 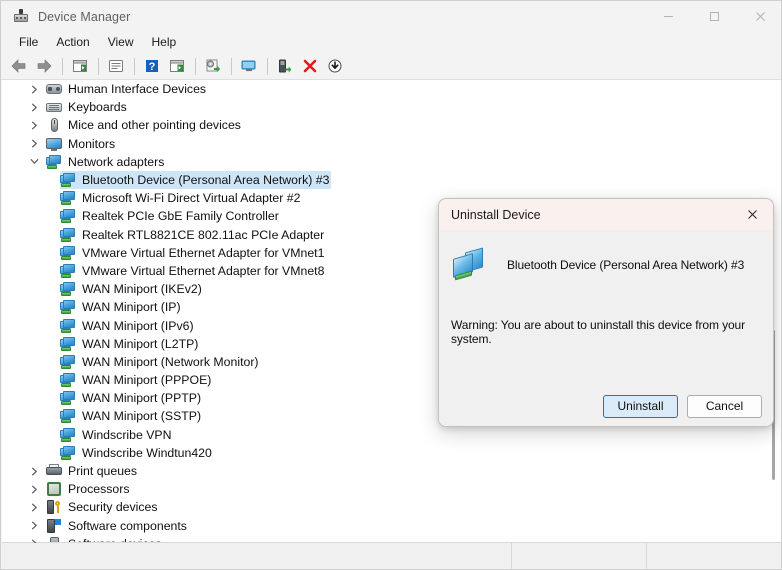 What do you see at coordinates (213, 66) in the screenshot?
I see `update-driver-button` at bounding box center [213, 66].